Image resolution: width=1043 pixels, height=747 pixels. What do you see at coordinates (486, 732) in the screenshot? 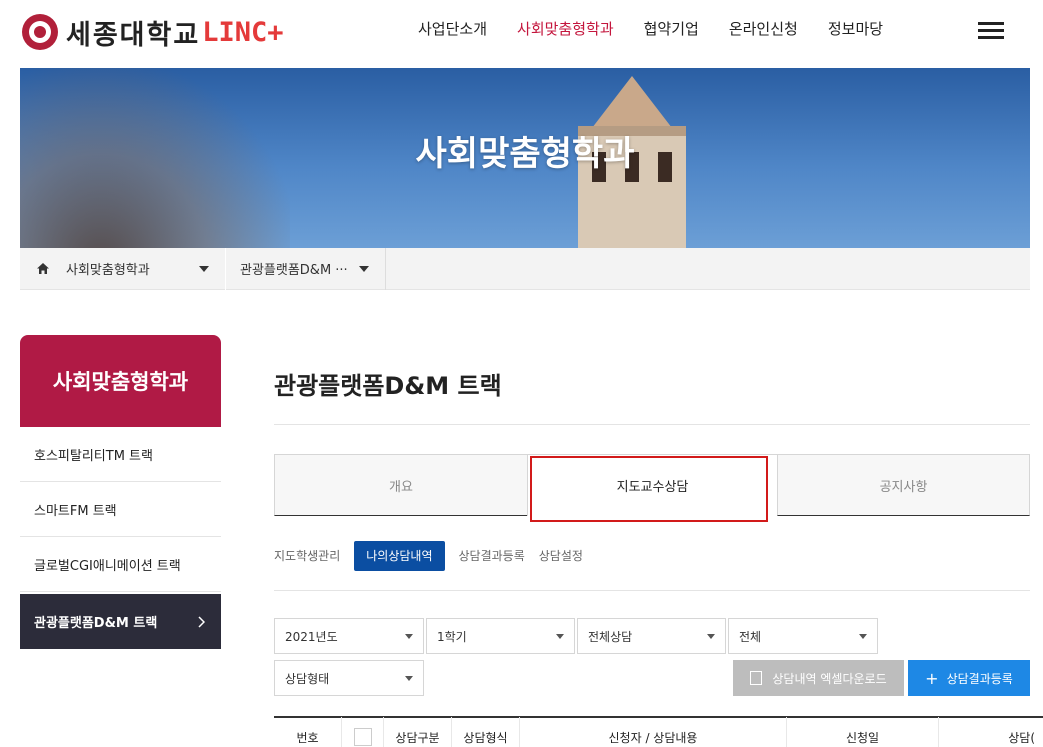
I see `col-header-format: 상담형식` at bounding box center [486, 732].